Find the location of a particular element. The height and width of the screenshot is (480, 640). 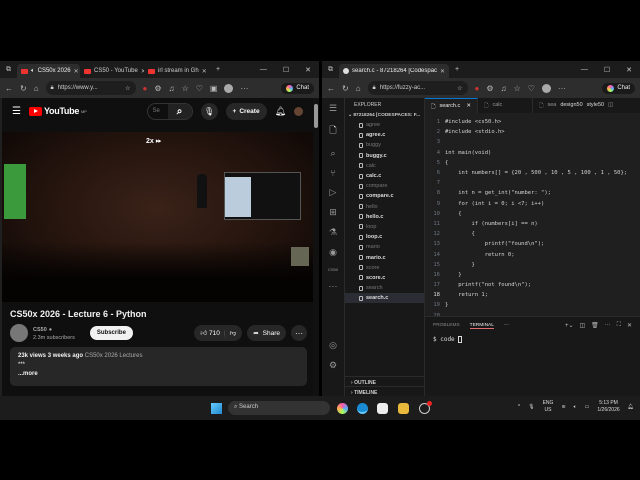

url-field: 🔒︎ https://www.y... ☆ is located at coordinates (90, 88).